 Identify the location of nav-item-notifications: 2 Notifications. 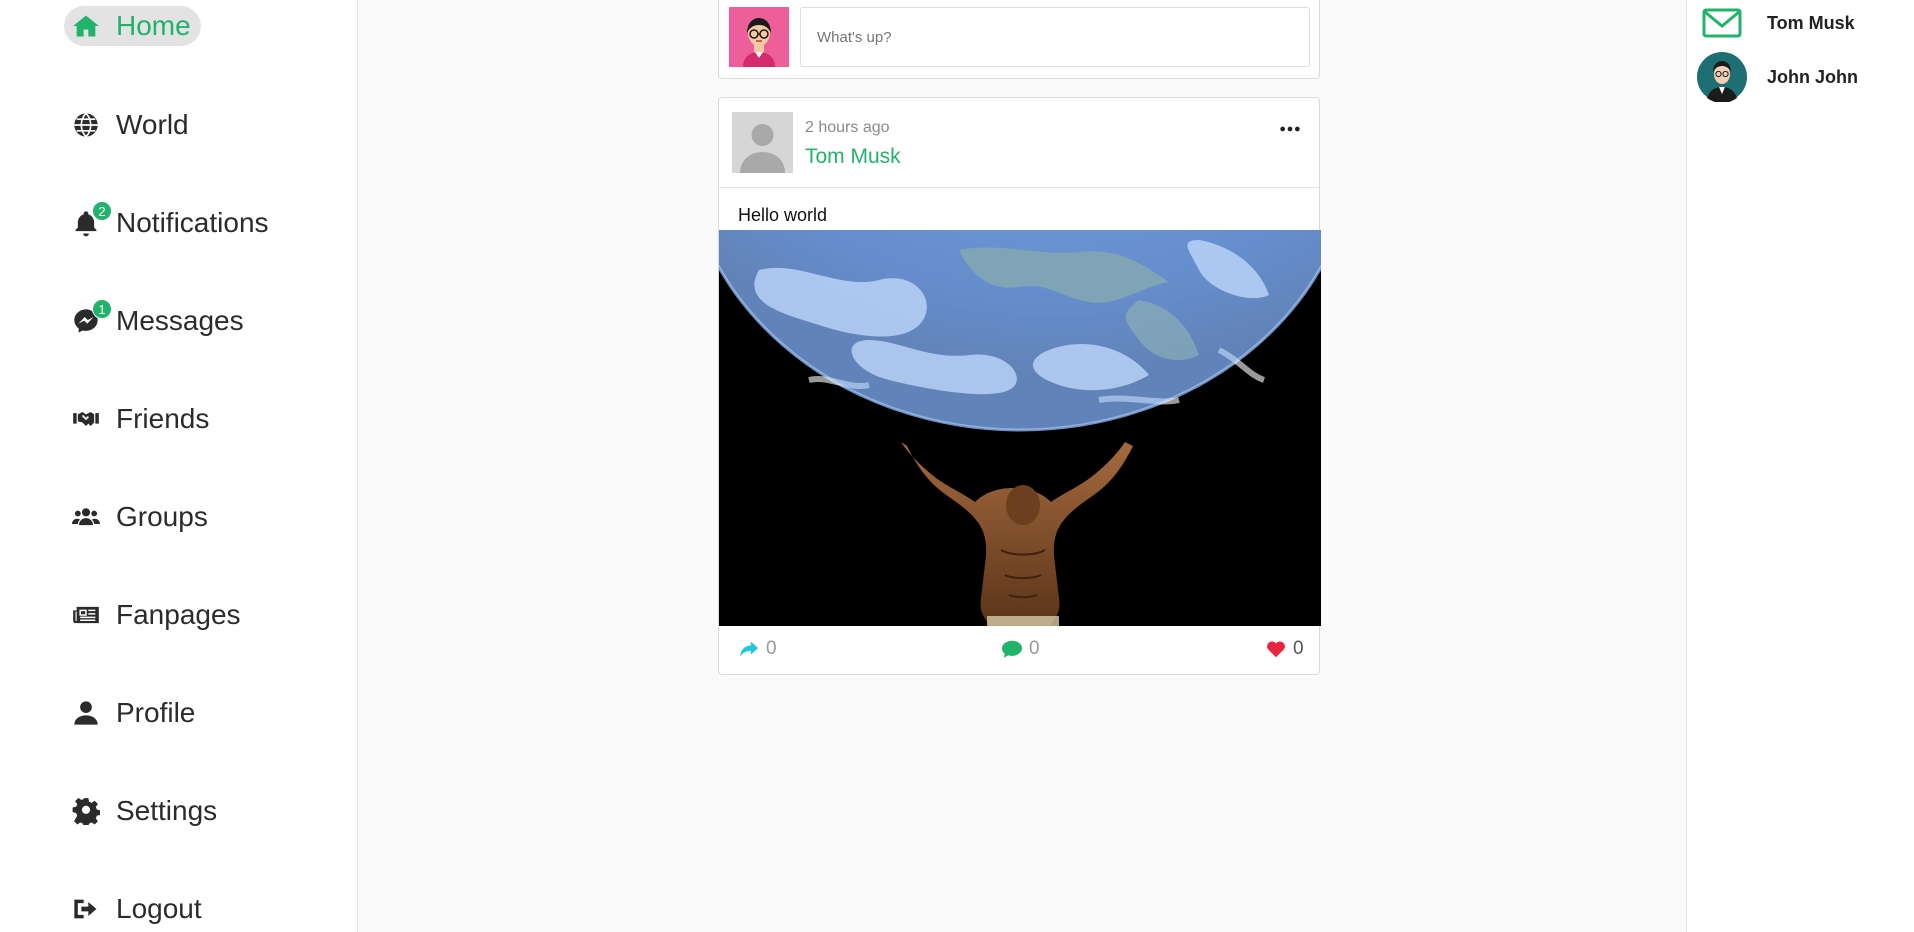
(171, 223).